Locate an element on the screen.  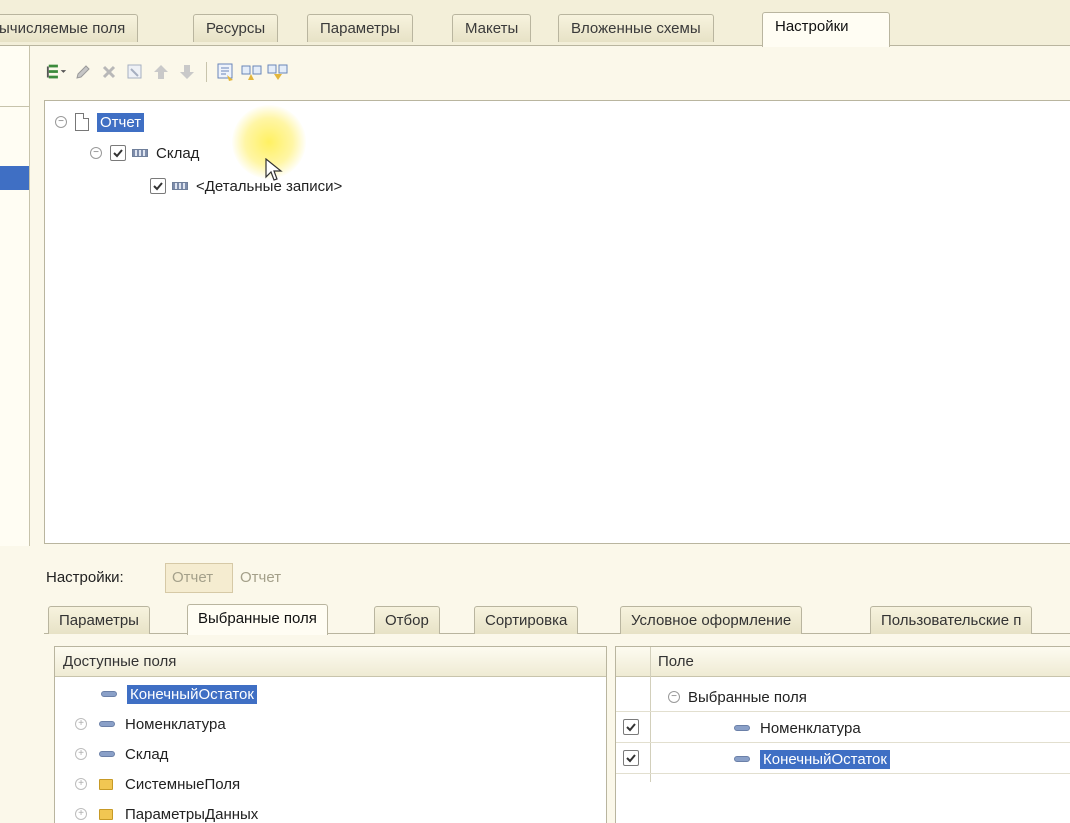
tree-row-report: − Отчет is located at coordinates (100, 122).